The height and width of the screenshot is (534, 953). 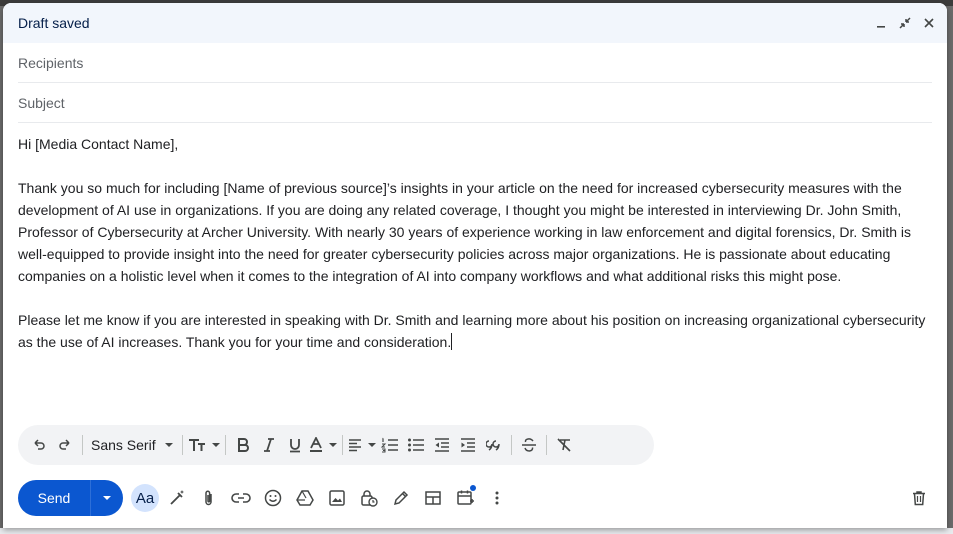 I want to click on indent-more-icon, so click(x=467, y=445).